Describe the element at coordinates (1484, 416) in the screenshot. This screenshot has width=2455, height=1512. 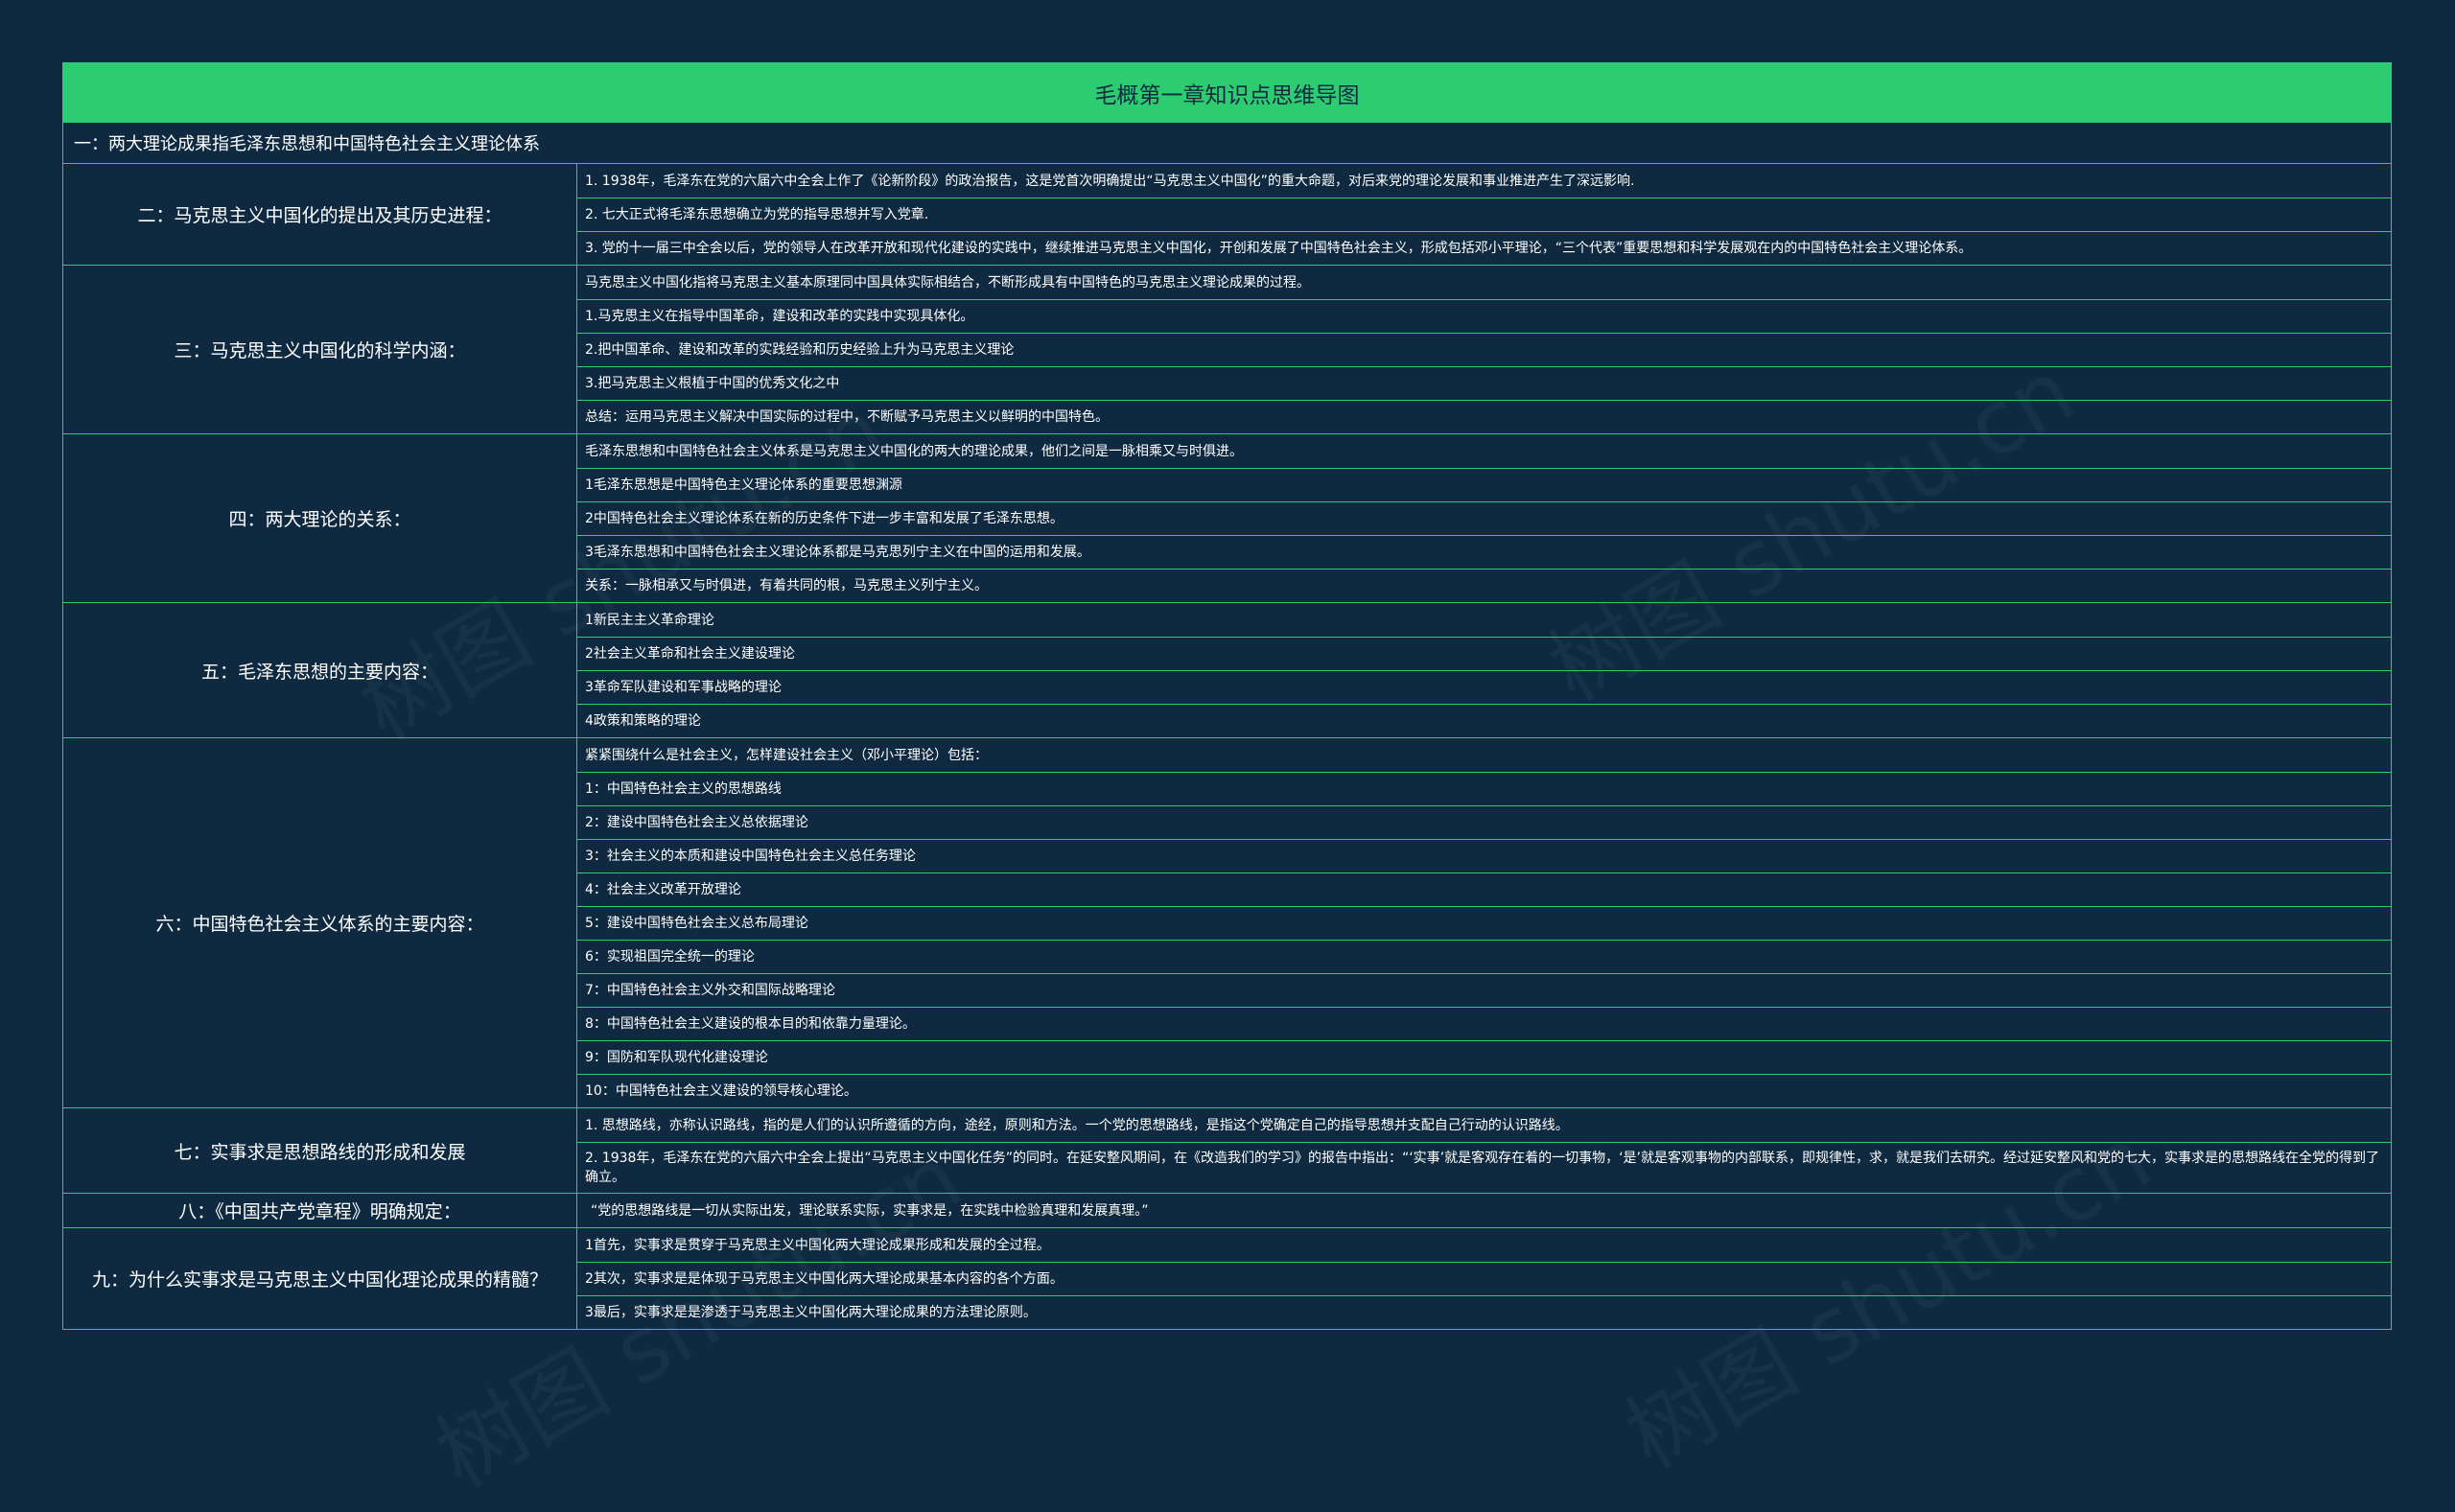
I see `subtopic-item: 总结：运用马克思主义解决中国实际的过程中，不断赋予马克思主义以鲜明的中国特色。` at that location.